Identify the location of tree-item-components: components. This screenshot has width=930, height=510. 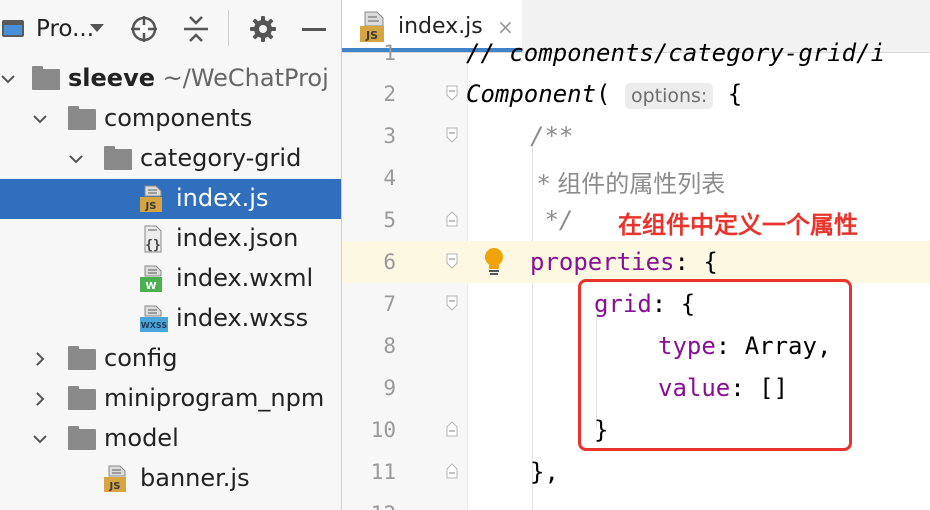
(170, 119).